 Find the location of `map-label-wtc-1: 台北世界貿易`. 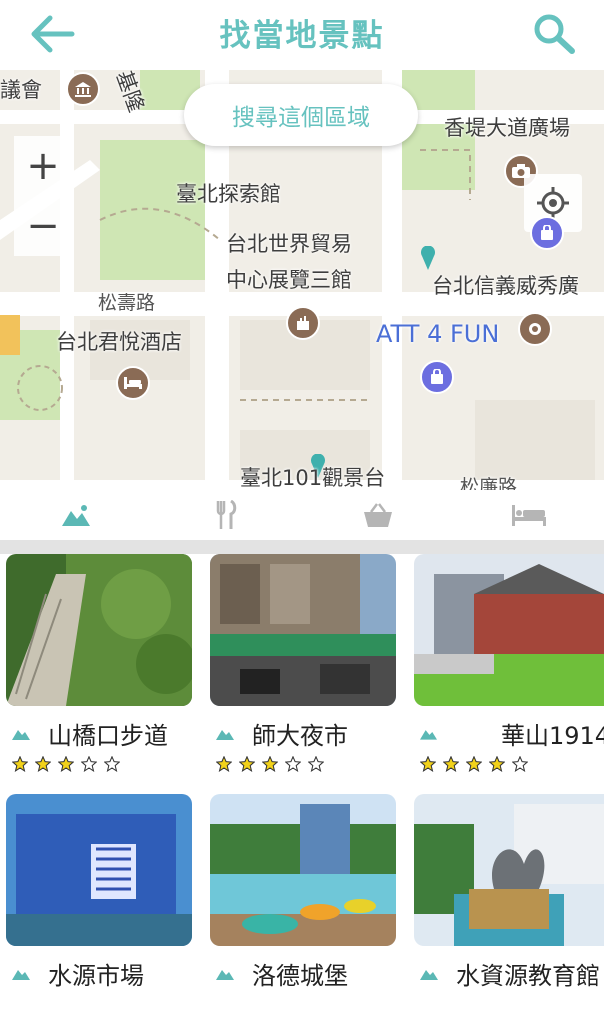

map-label-wtc-1: 台北世界貿易 is located at coordinates (289, 244).